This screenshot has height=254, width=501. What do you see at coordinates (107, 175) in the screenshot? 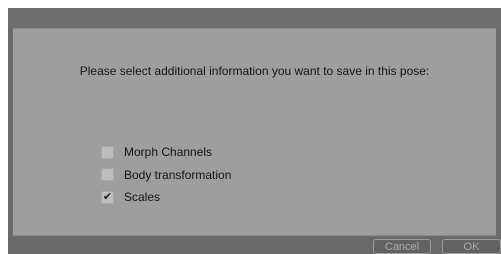
I see `body-transformation-checkbox` at bounding box center [107, 175].